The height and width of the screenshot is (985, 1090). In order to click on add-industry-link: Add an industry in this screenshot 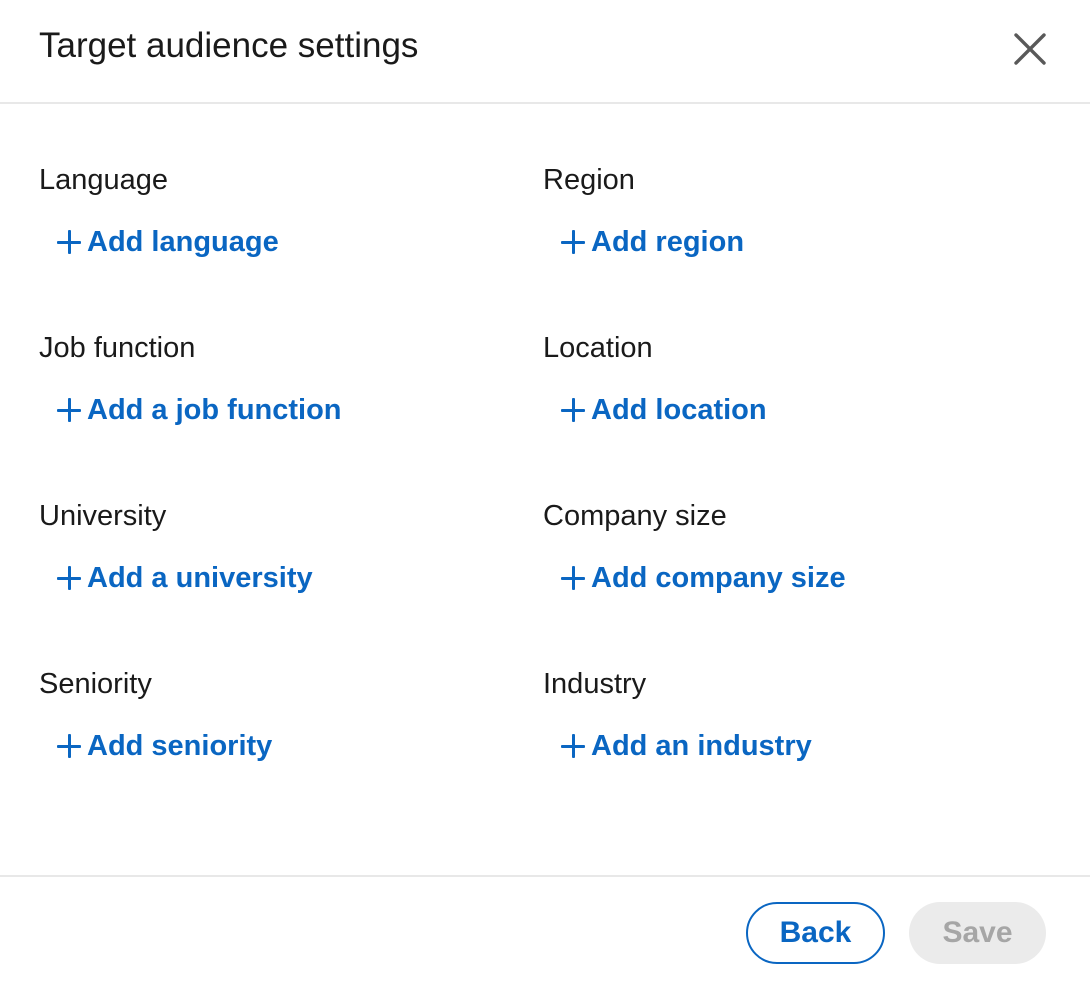, I will do `click(686, 746)`.